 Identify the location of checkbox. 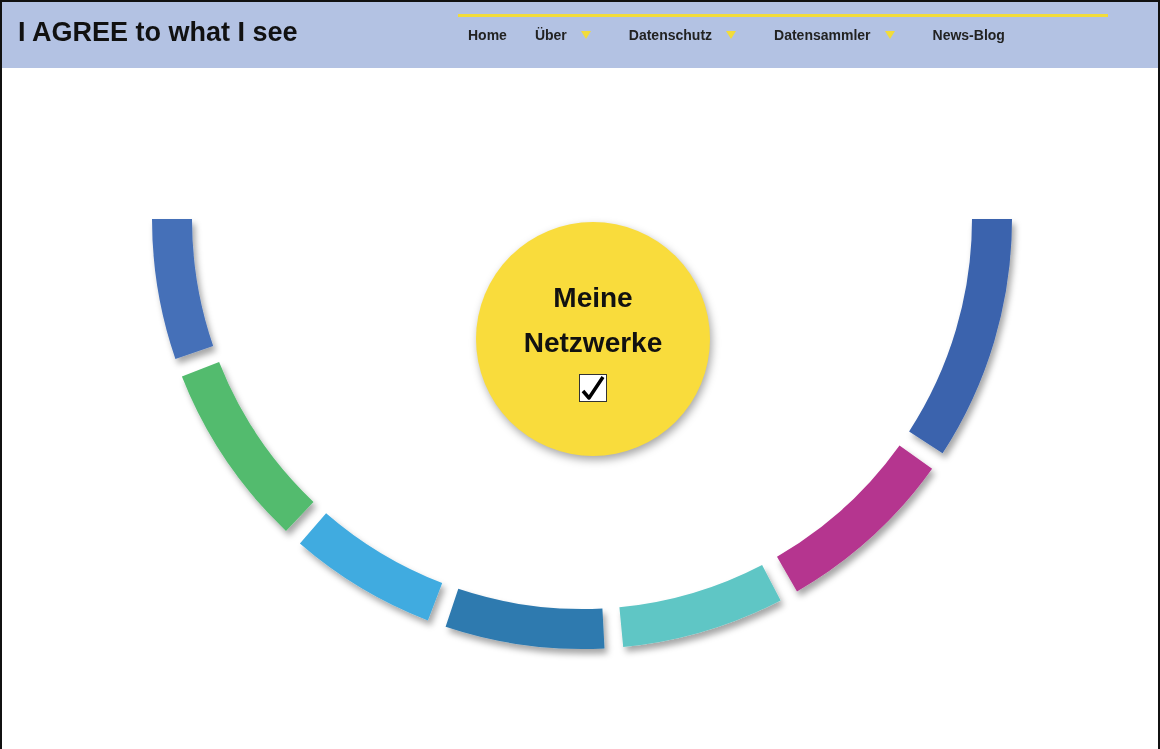
(593, 387).